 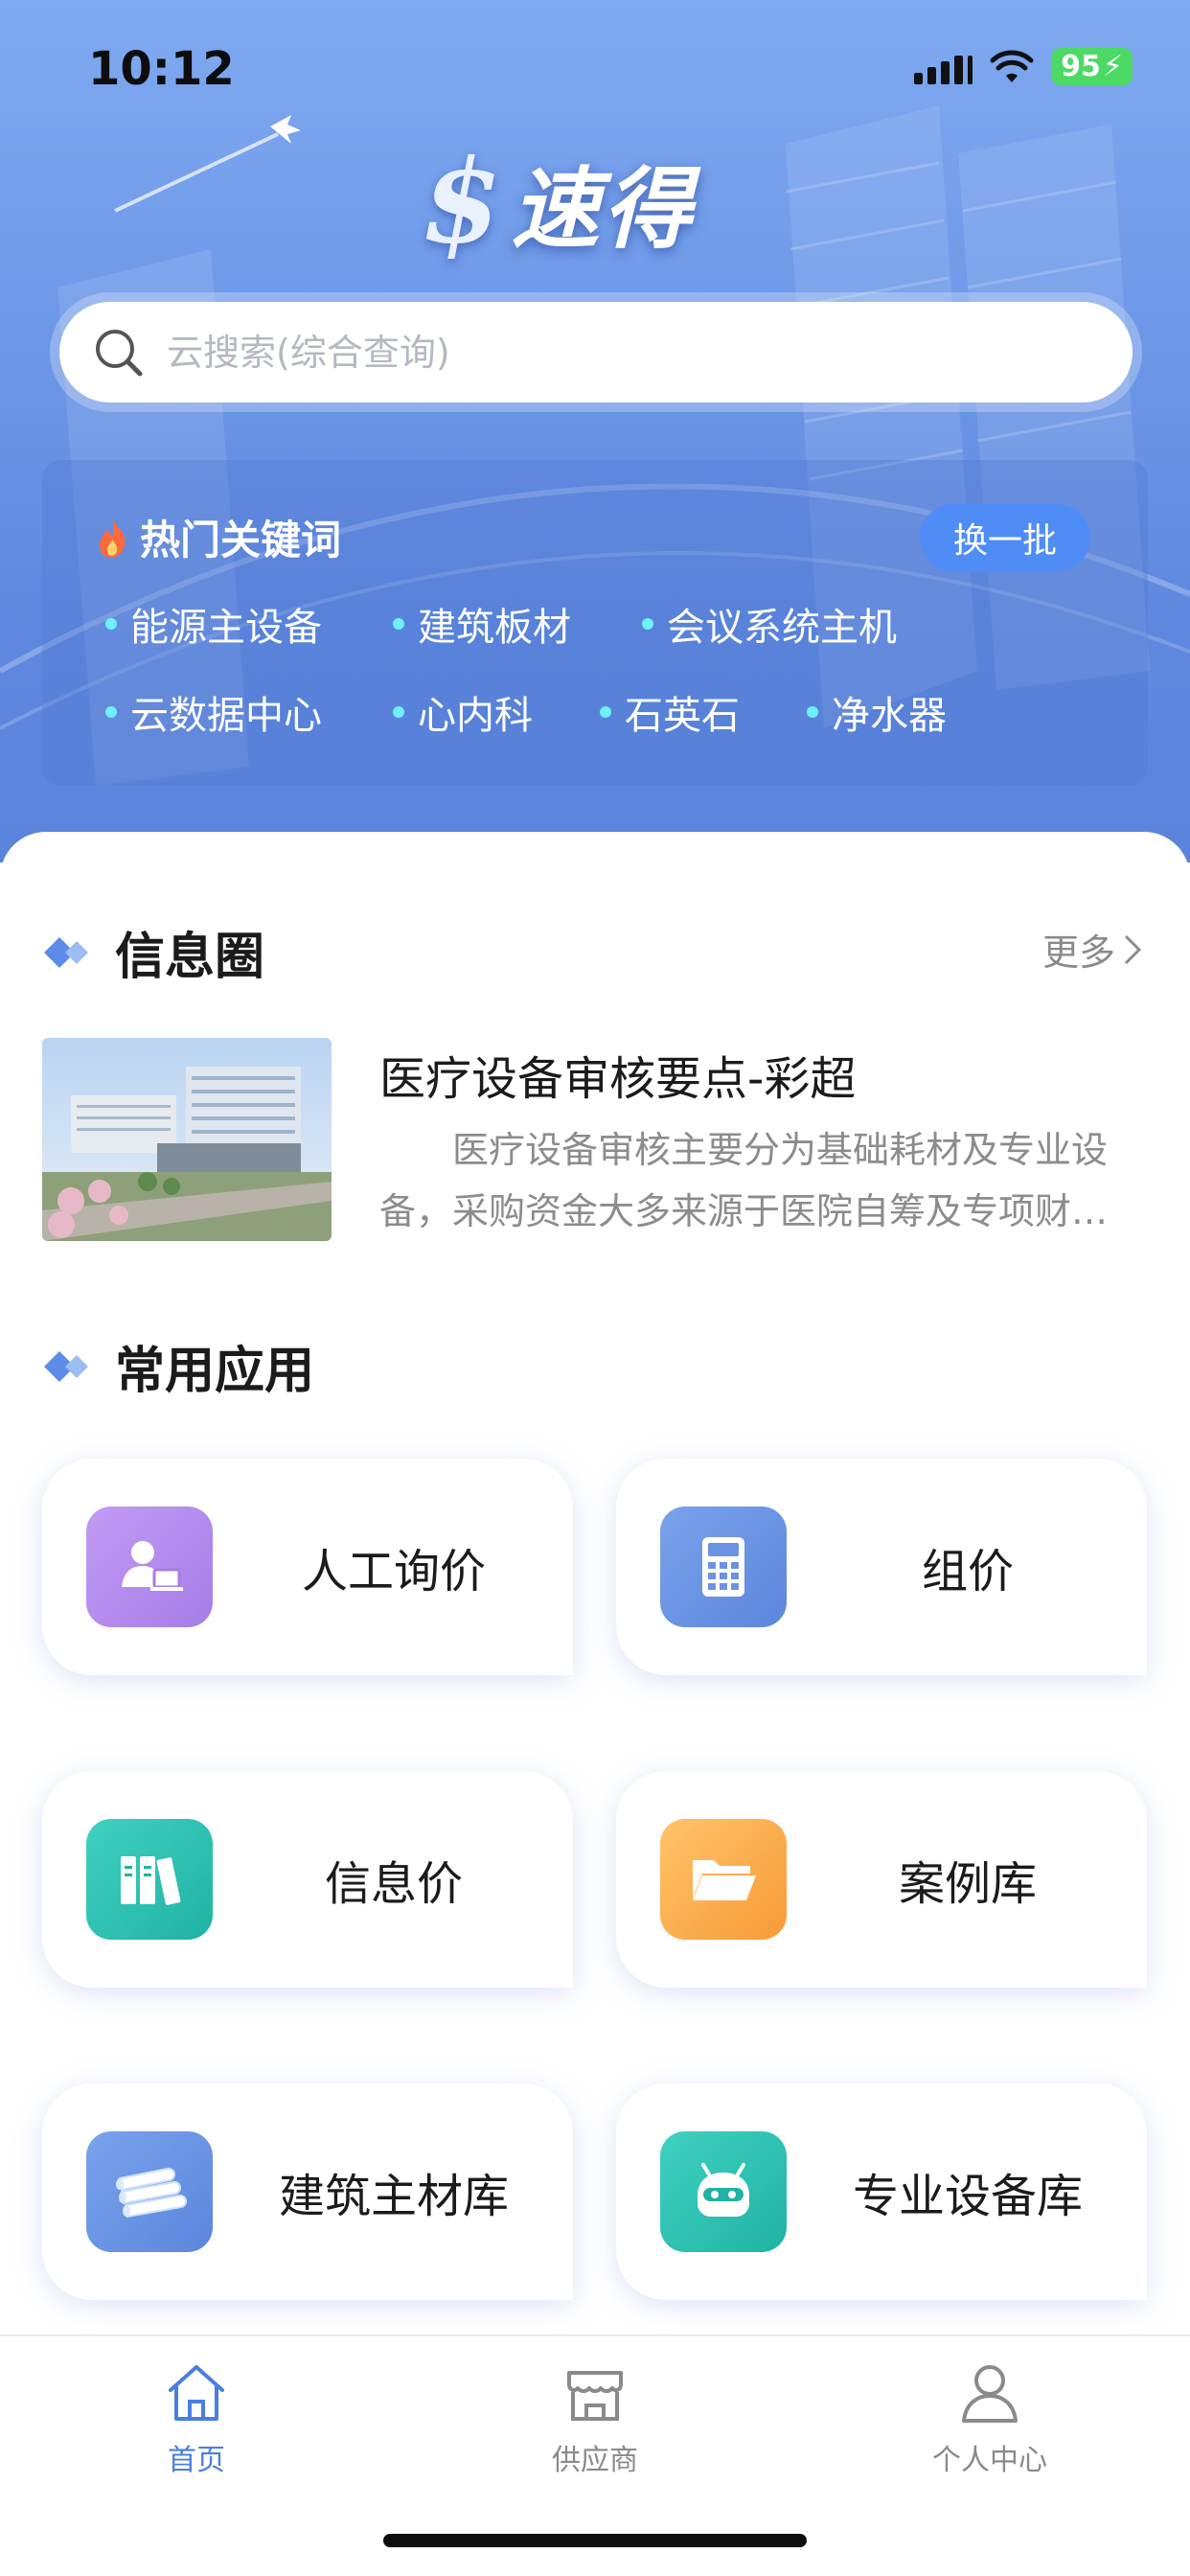 What do you see at coordinates (968, 1571) in the screenshot?
I see `app-label: 组价` at bounding box center [968, 1571].